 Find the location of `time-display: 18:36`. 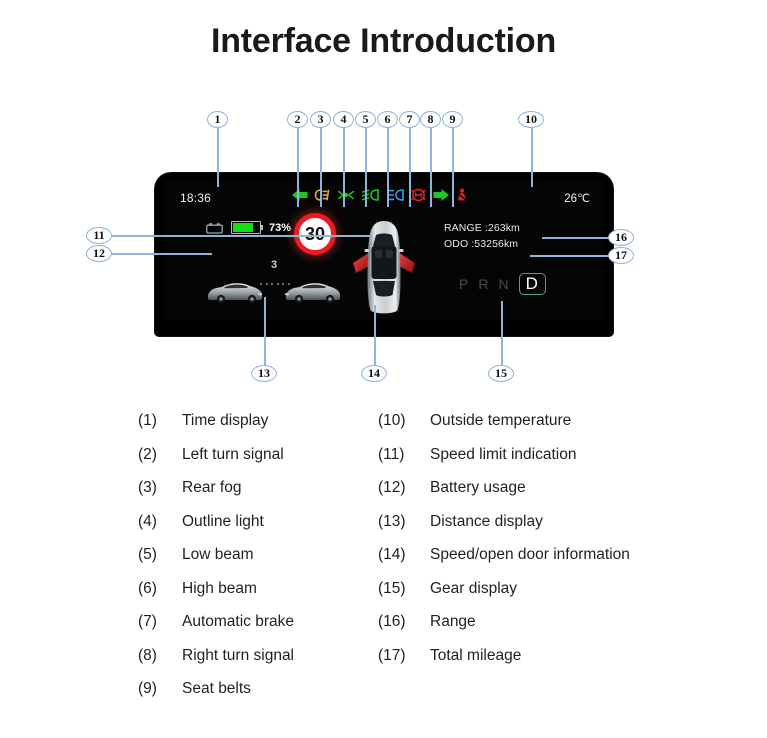

time-display: 18:36 is located at coordinates (196, 198).